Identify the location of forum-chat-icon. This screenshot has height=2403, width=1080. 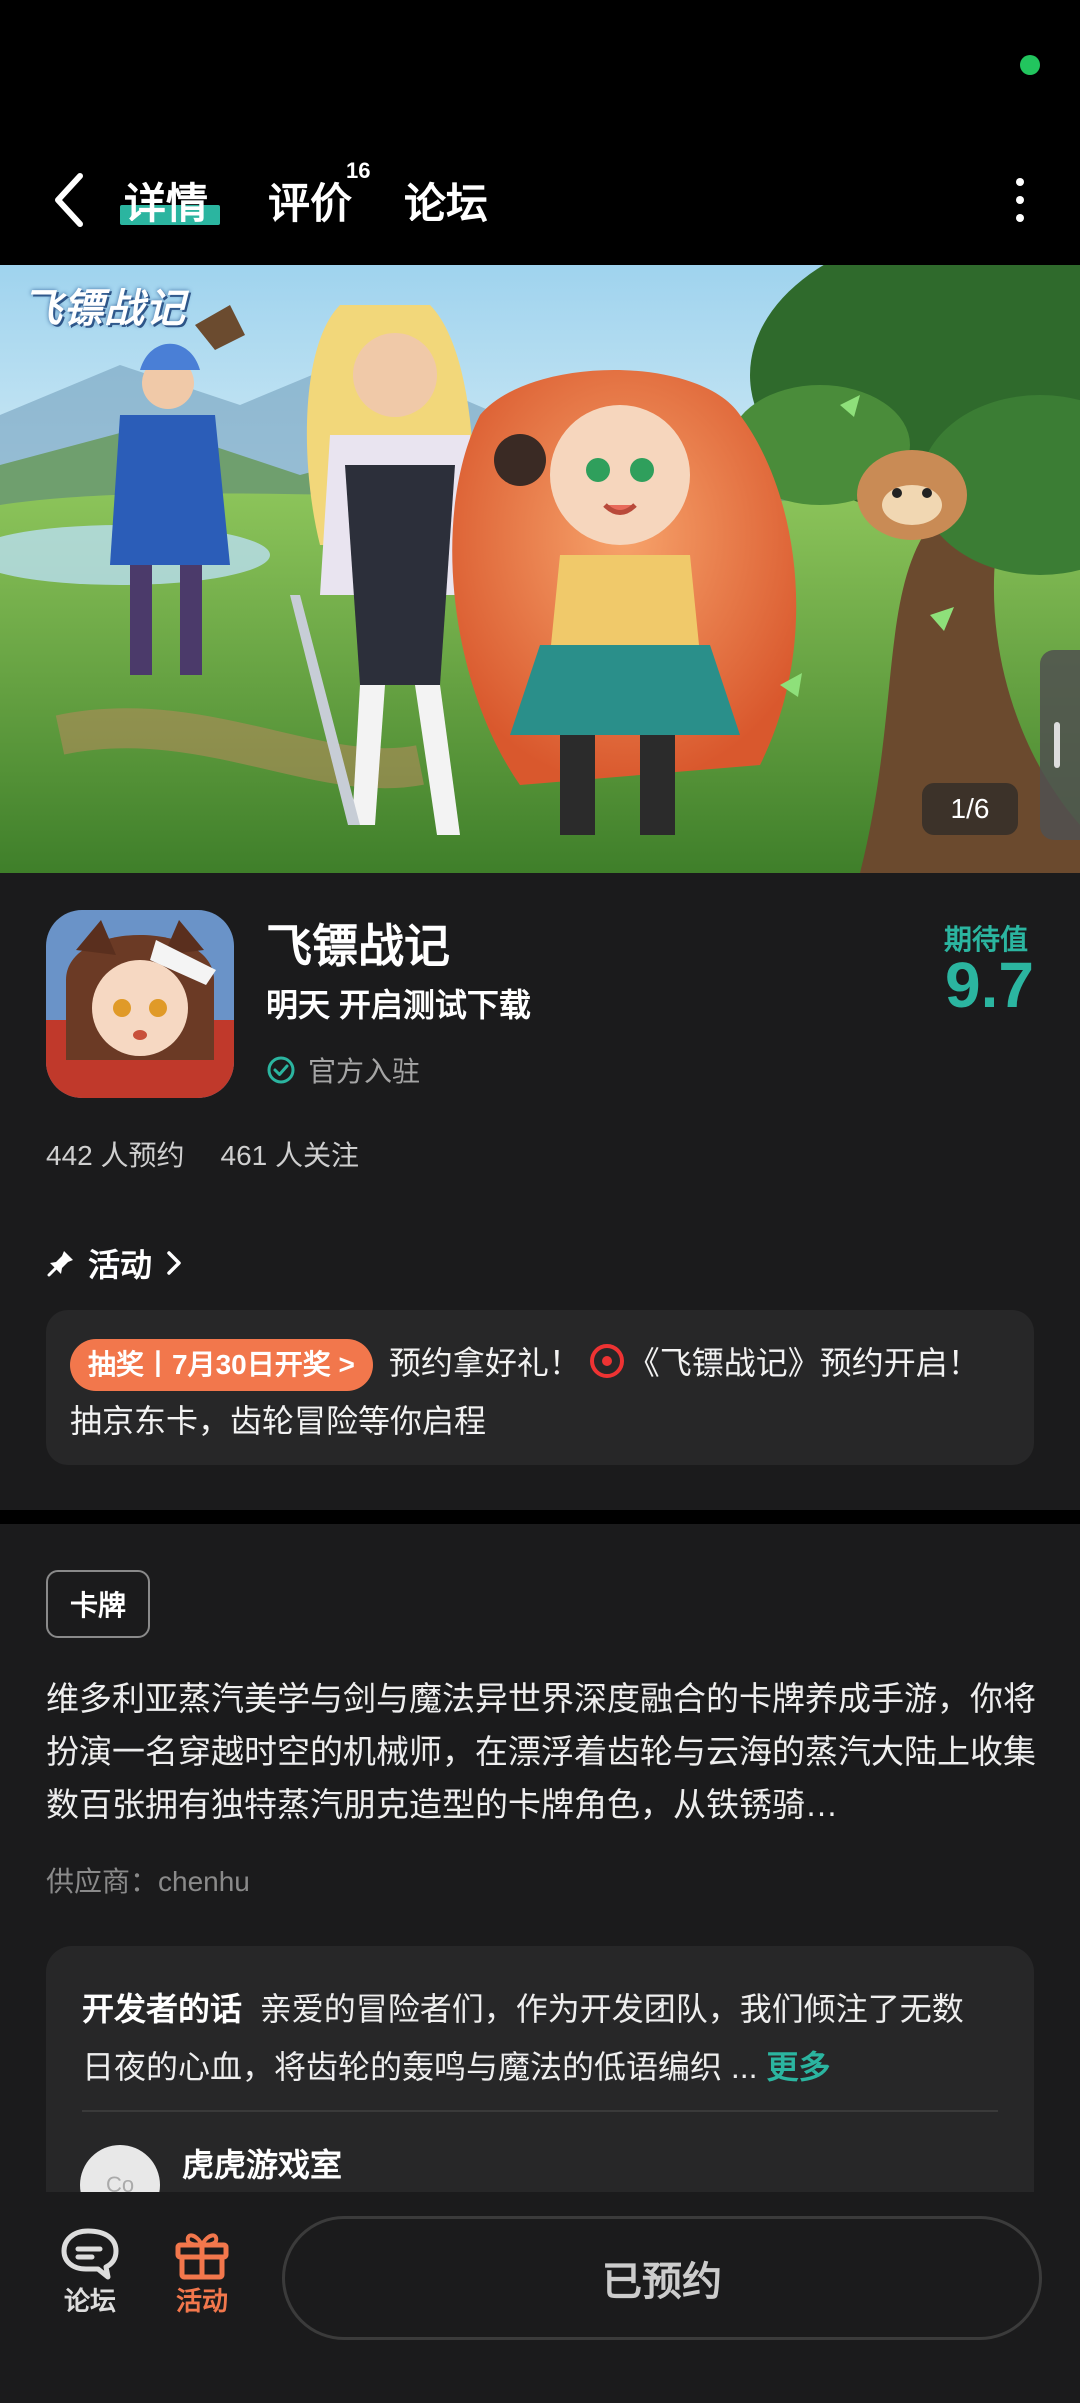
(90, 2254).